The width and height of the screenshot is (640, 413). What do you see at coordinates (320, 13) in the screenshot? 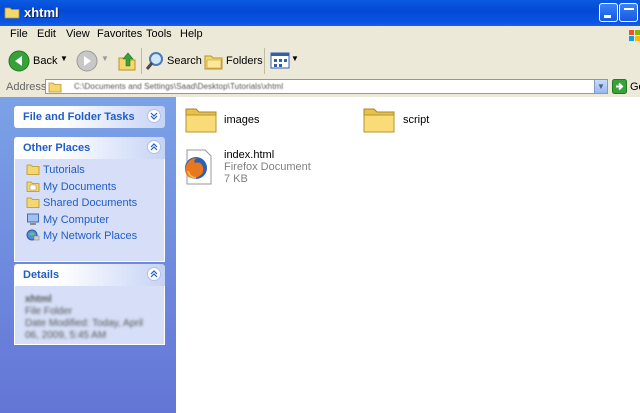
I see `title-bar: xhtml` at bounding box center [320, 13].